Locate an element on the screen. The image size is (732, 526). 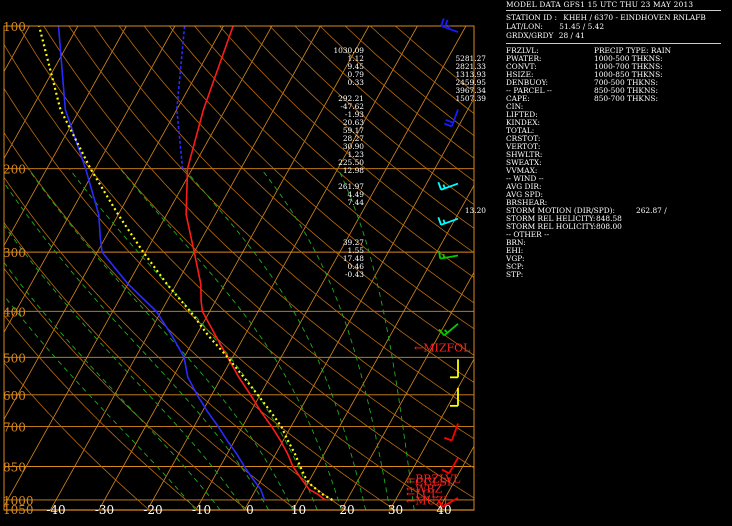
header-rule is located at coordinates (613, 43).